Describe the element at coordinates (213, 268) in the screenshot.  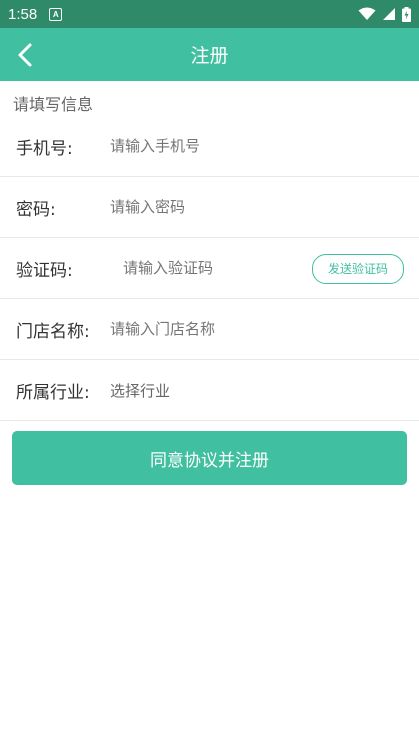
I see `code-input` at that location.